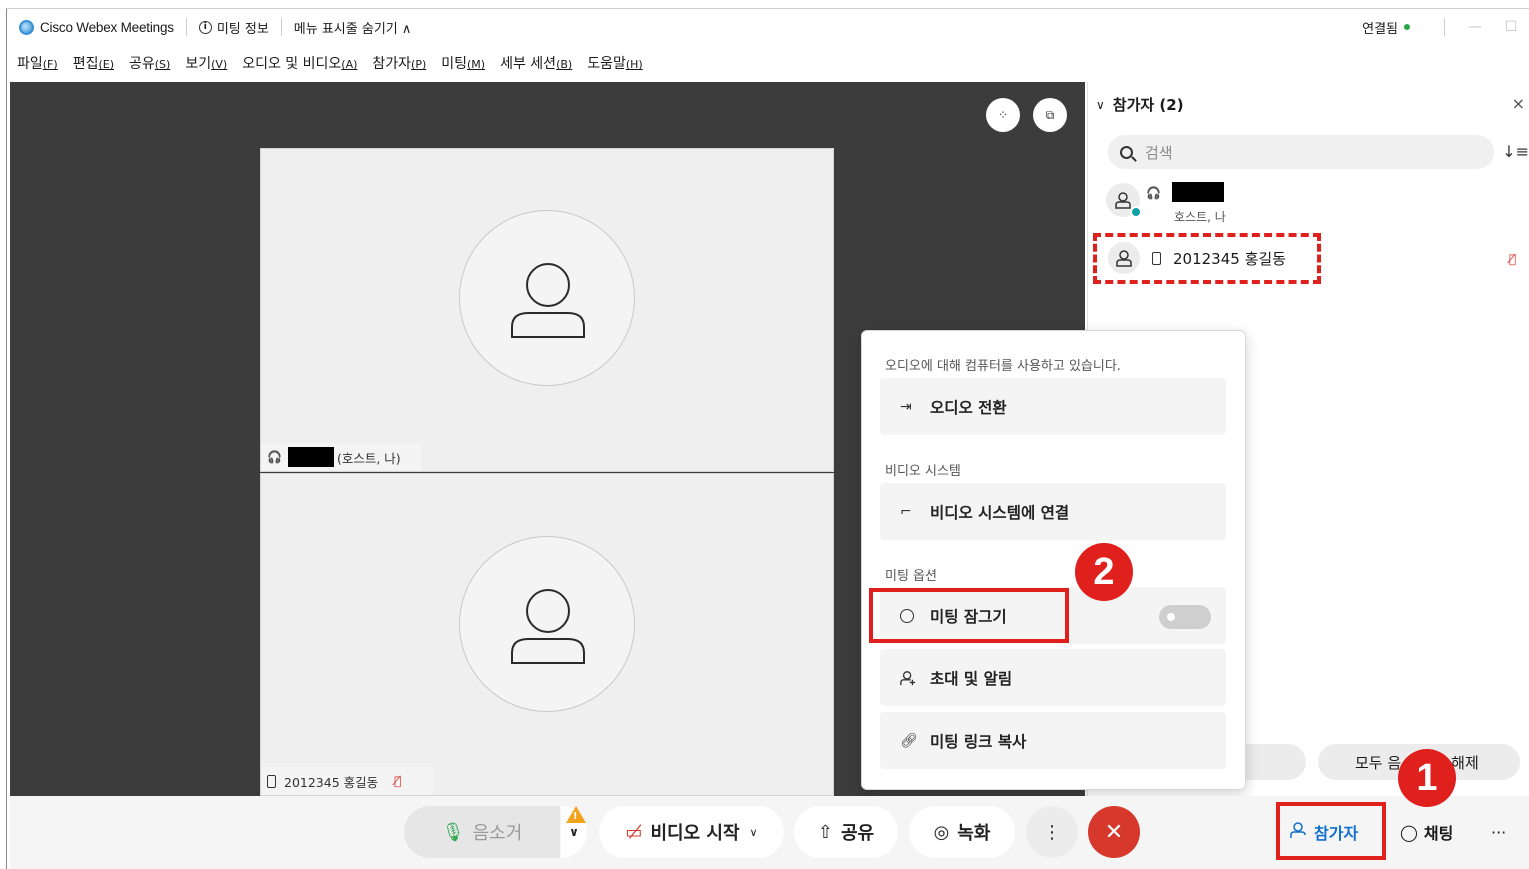 Image resolution: width=1529 pixels, height=869 pixels. I want to click on start-video-button: ▭̸ 비디오 시작 ∨, so click(691, 832).